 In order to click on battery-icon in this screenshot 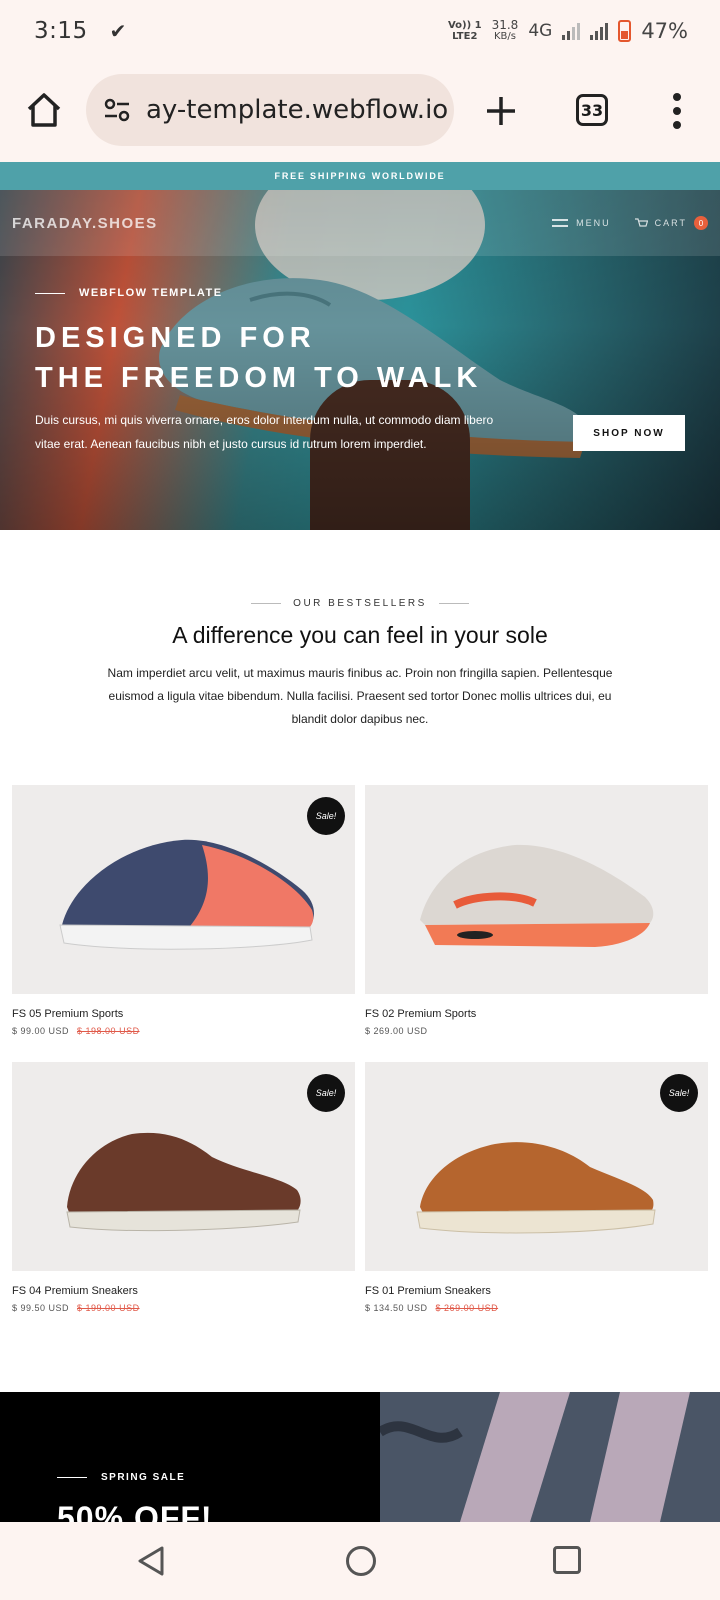, I will do `click(625, 31)`.